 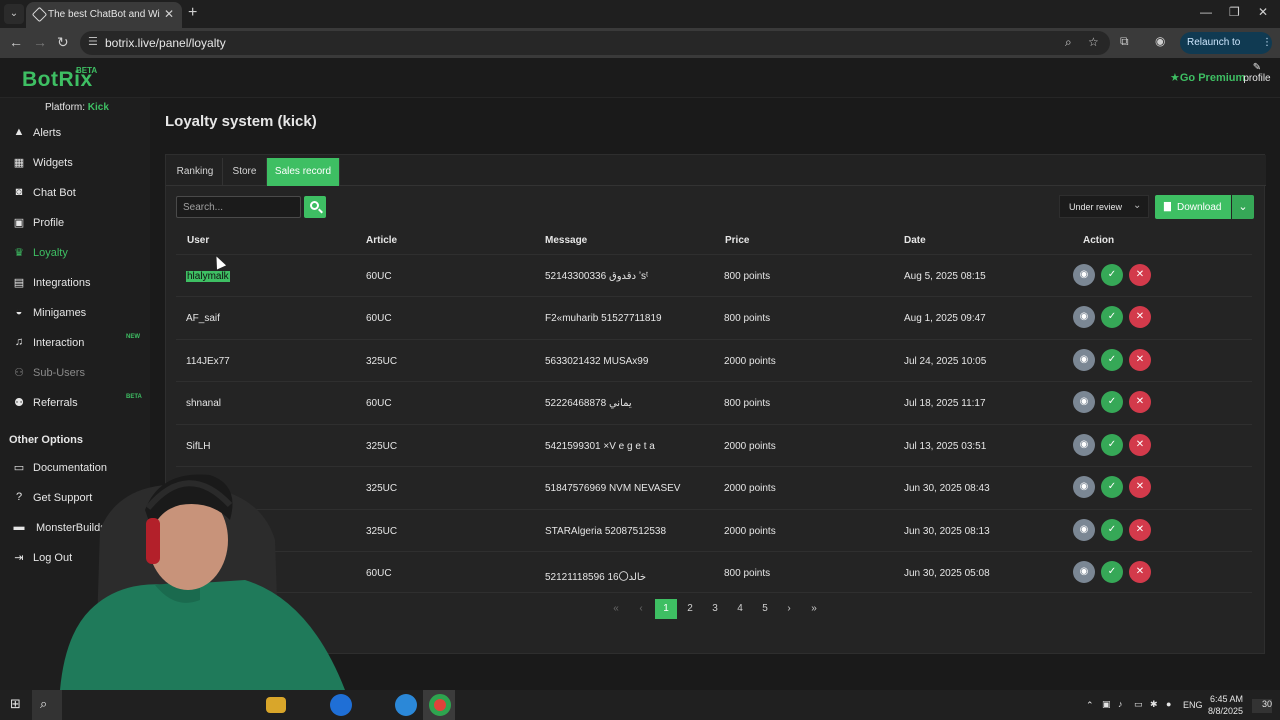 I want to click on sidebar-item-loyalty: ♛ Loyalty, so click(x=75, y=254).